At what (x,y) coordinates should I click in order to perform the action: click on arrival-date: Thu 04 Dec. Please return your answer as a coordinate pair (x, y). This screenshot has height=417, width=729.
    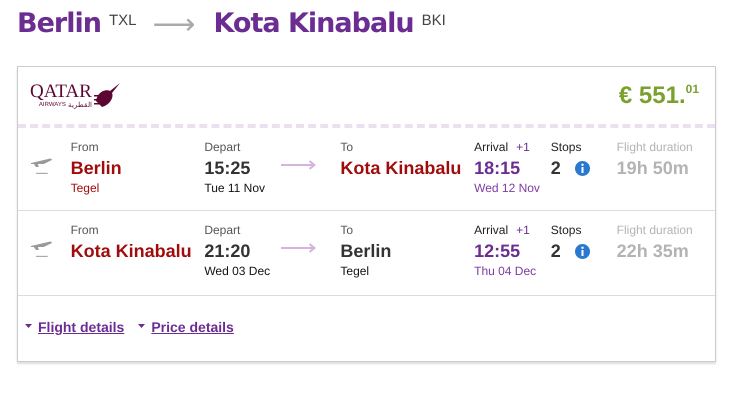
    Looking at the image, I should click on (506, 271).